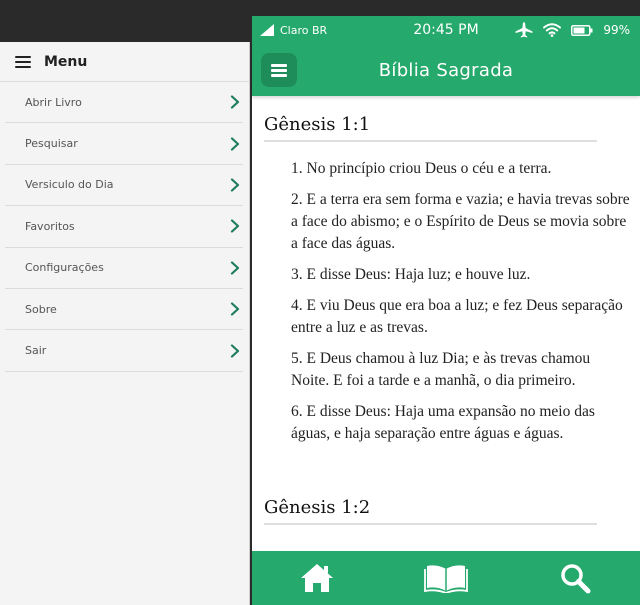  Describe the element at coordinates (69, 185) in the screenshot. I see `menu-item-label: Versiculo do Dia` at that location.